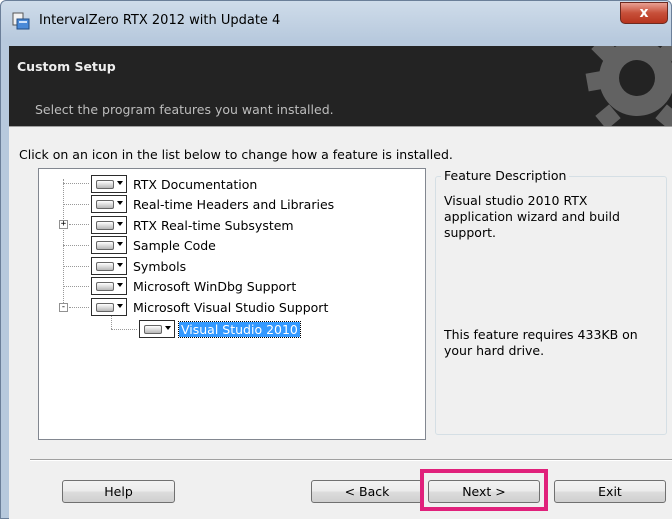 This screenshot has height=519, width=672. I want to click on close-button: x, so click(644, 13).